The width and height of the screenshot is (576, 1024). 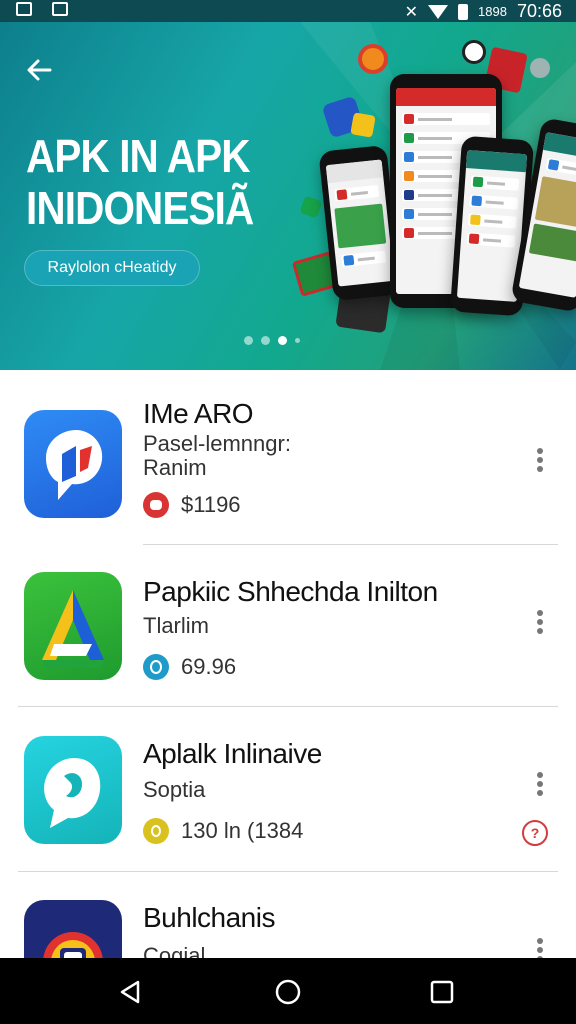 I want to click on app-name: Buhlchanis, so click(x=209, y=917).